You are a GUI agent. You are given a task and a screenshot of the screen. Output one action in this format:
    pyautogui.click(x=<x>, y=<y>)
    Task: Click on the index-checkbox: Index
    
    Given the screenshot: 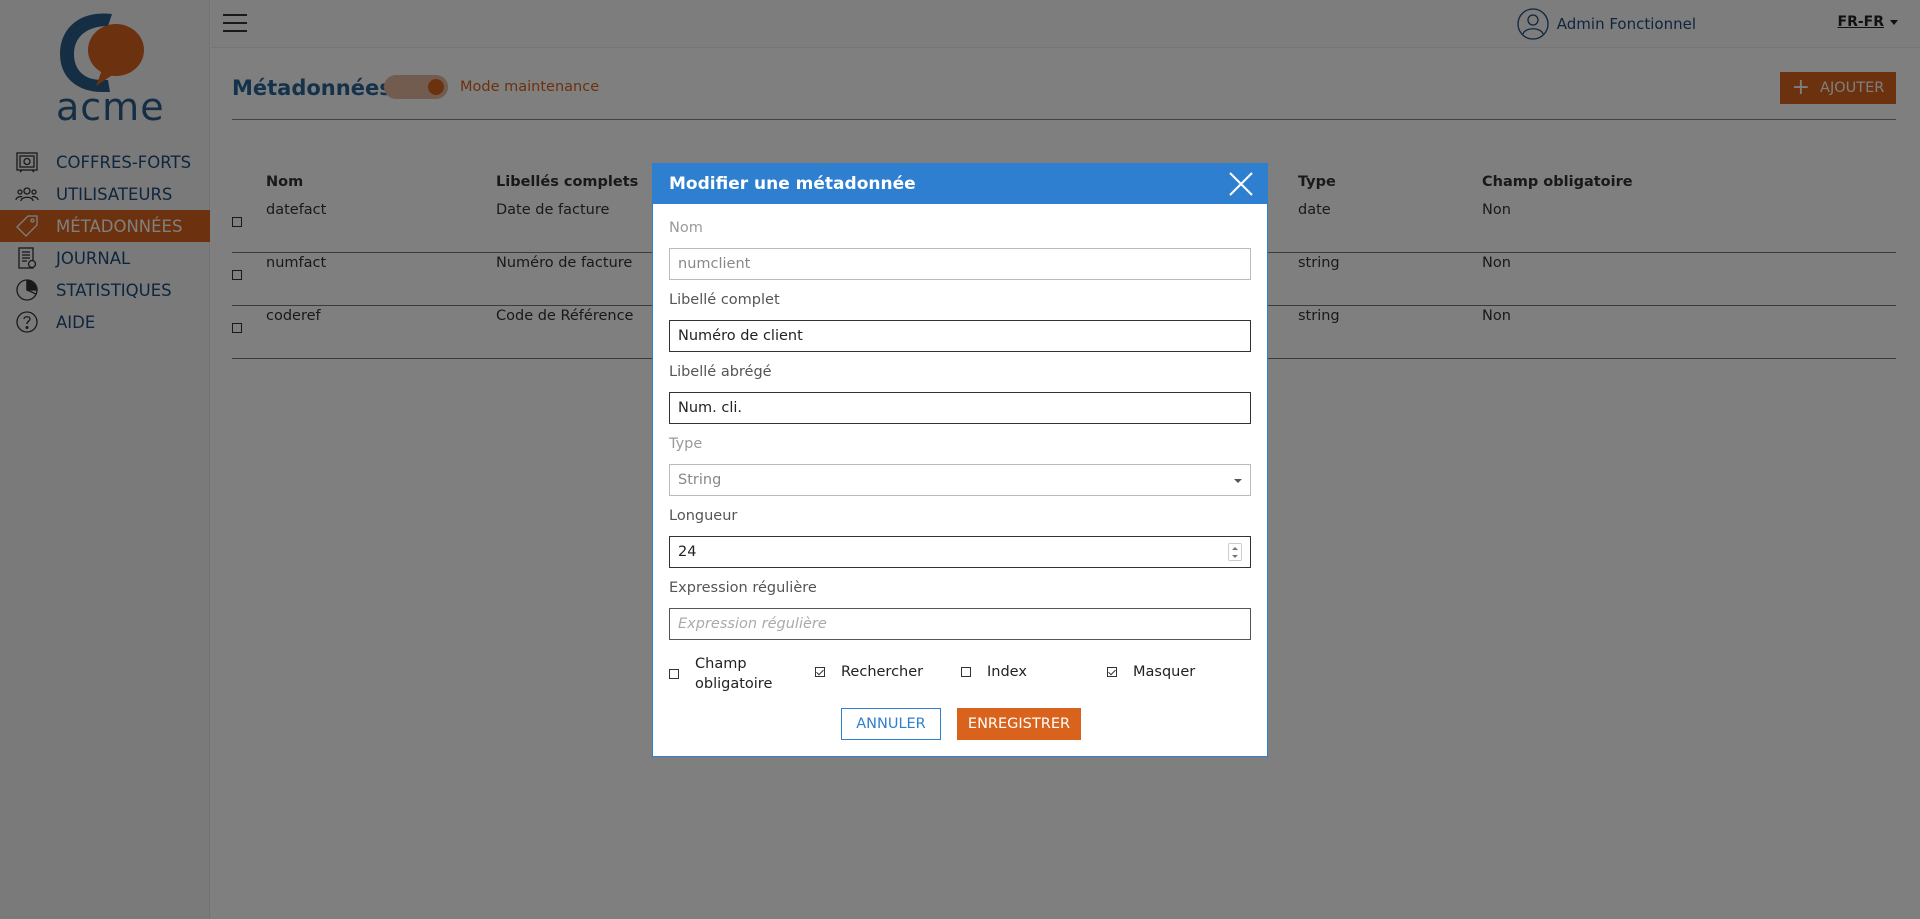 What is the action you would take?
    pyautogui.click(x=994, y=672)
    